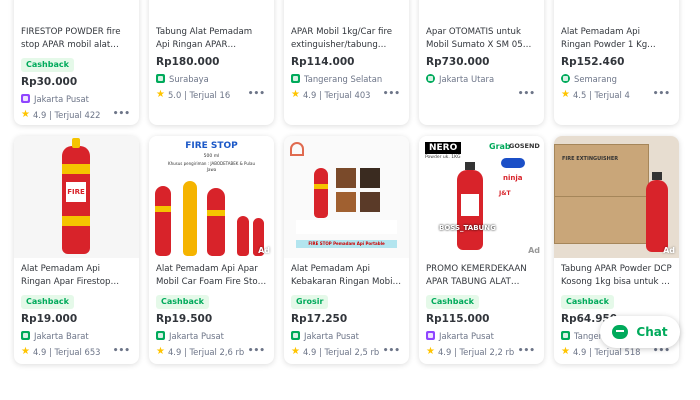 The height and width of the screenshot is (400, 700). Describe the element at coordinates (210, 94) in the screenshot. I see `rating-row: ★ 5.0 | Terjual 16 •••` at that location.